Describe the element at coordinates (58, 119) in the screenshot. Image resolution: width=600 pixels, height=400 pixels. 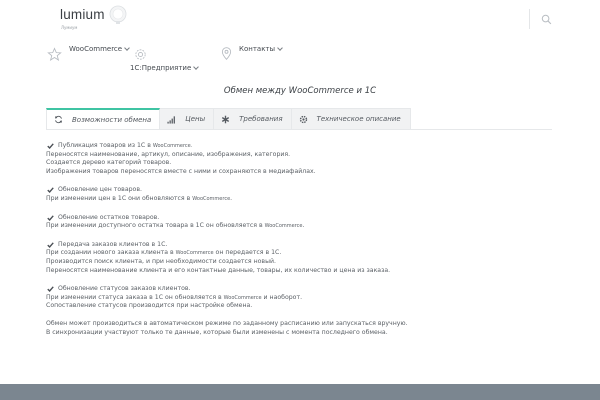
I see `refresh-icon` at that location.